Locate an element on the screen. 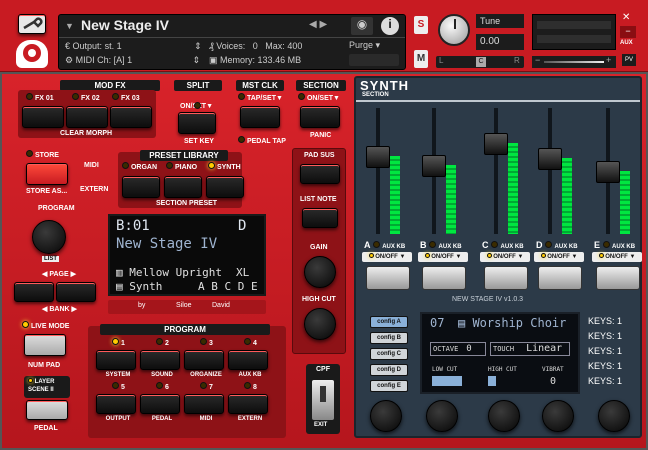 This screenshot has height=450, width=648. channel-label: D AUX KB is located at coordinates (557, 245).